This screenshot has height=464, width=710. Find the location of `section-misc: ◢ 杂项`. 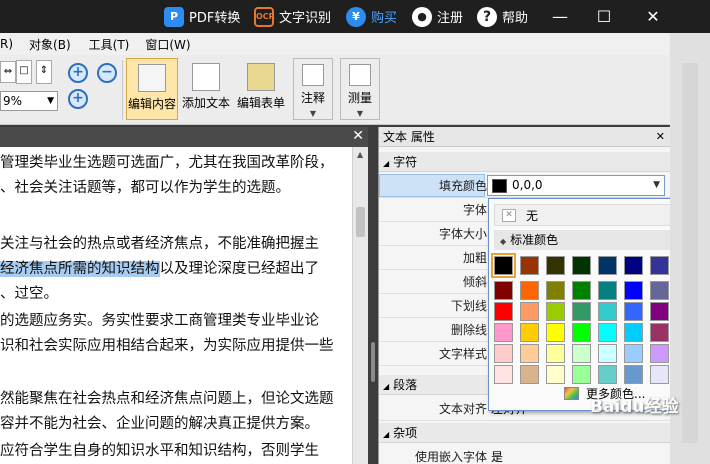

section-misc: ◢ 杂项 is located at coordinates (525, 433).